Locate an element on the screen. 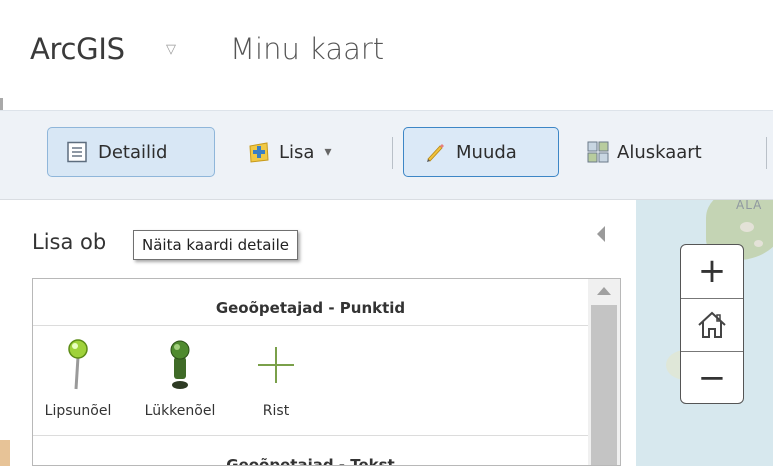 The height and width of the screenshot is (466, 773). symbol-rist: Rist is located at coordinates (276, 377).